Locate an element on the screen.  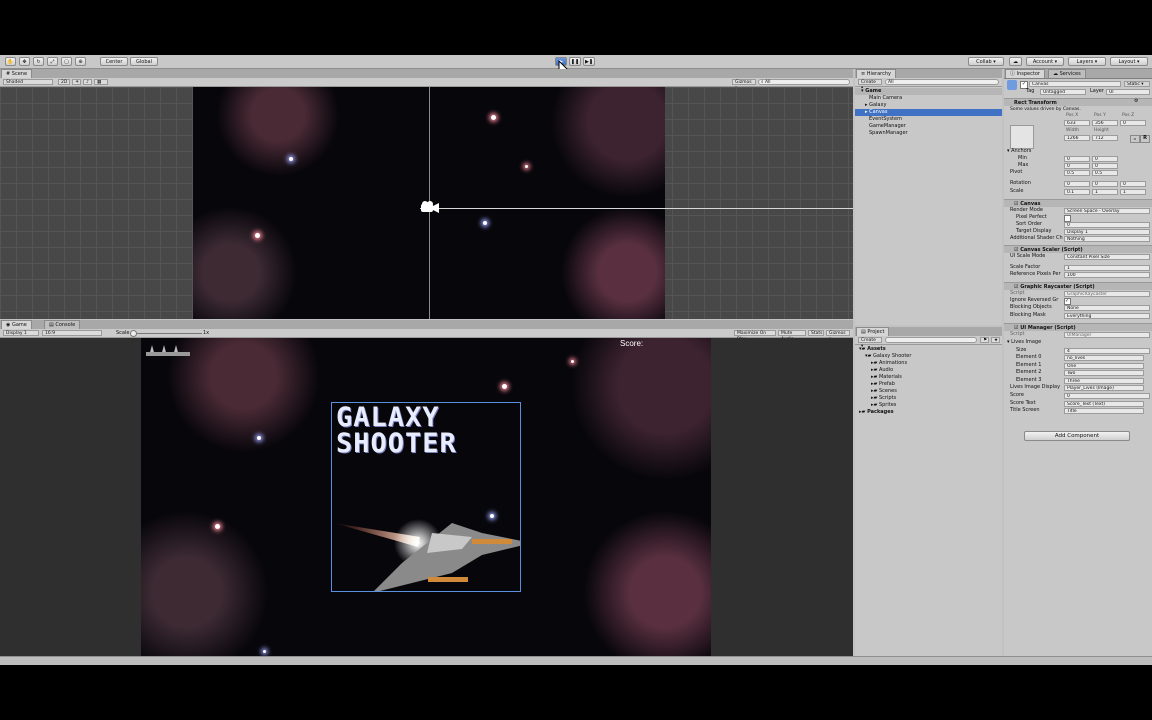
layers-dropdown: Layers ▾ is located at coordinates (1087, 61).